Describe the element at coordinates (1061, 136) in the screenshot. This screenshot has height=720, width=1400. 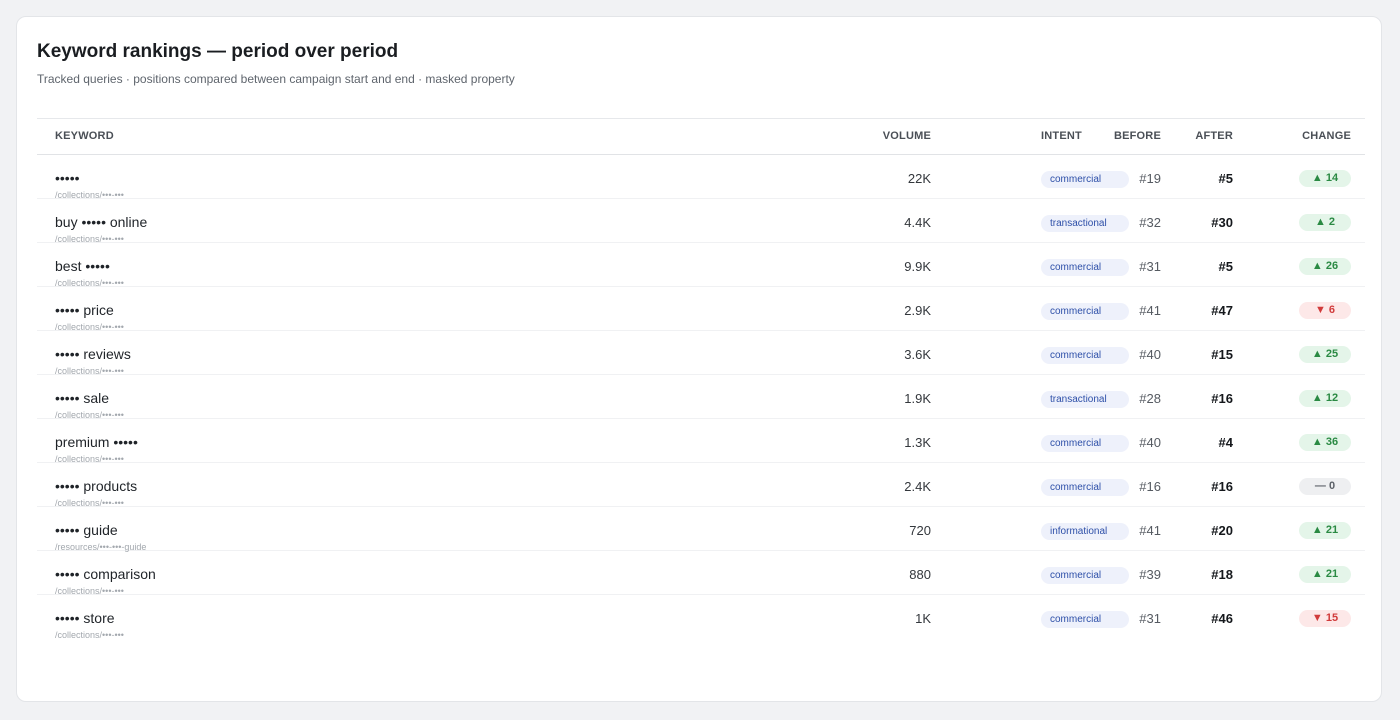
I see `column-header-intent: INTENT` at that location.